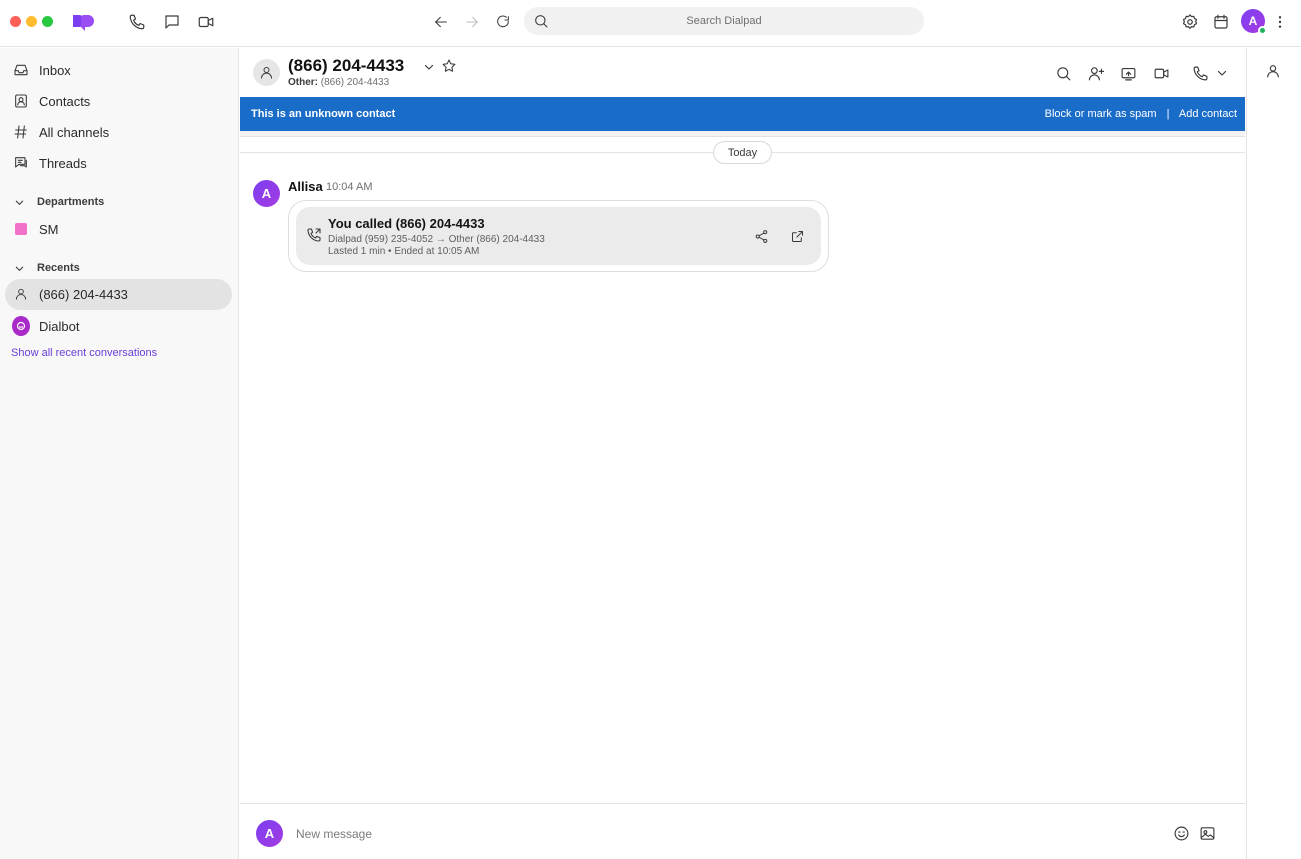  What do you see at coordinates (21, 70) in the screenshot?
I see `inbox-icon` at bounding box center [21, 70].